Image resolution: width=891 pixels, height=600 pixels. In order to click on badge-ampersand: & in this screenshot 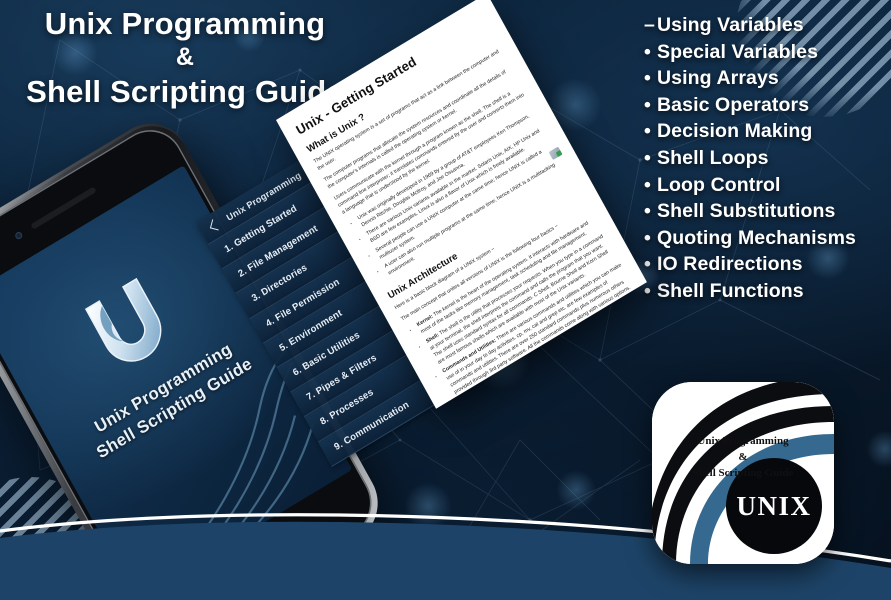, I will do `click(743, 456)`.